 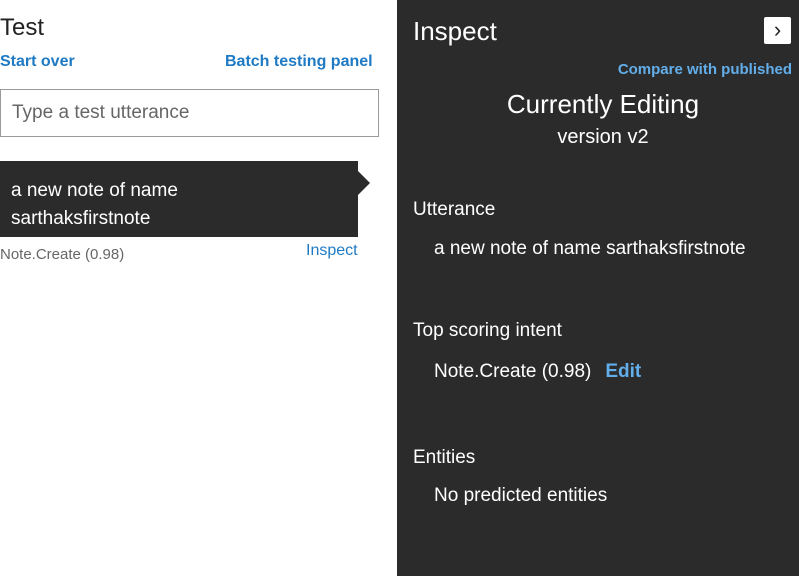 I want to click on edit-intent-link: Edit, so click(x=623, y=371).